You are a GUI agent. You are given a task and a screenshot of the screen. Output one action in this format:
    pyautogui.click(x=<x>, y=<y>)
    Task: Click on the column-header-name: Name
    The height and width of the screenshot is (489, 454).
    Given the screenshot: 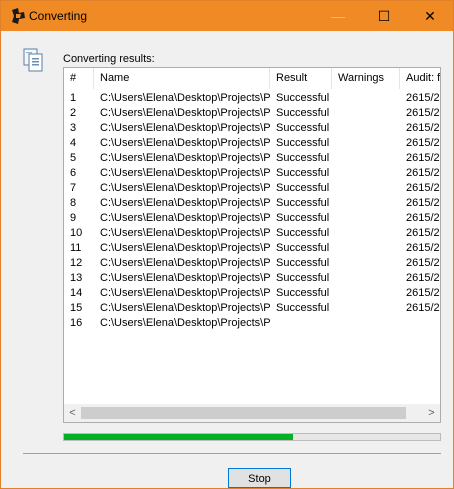 What is the action you would take?
    pyautogui.click(x=182, y=78)
    